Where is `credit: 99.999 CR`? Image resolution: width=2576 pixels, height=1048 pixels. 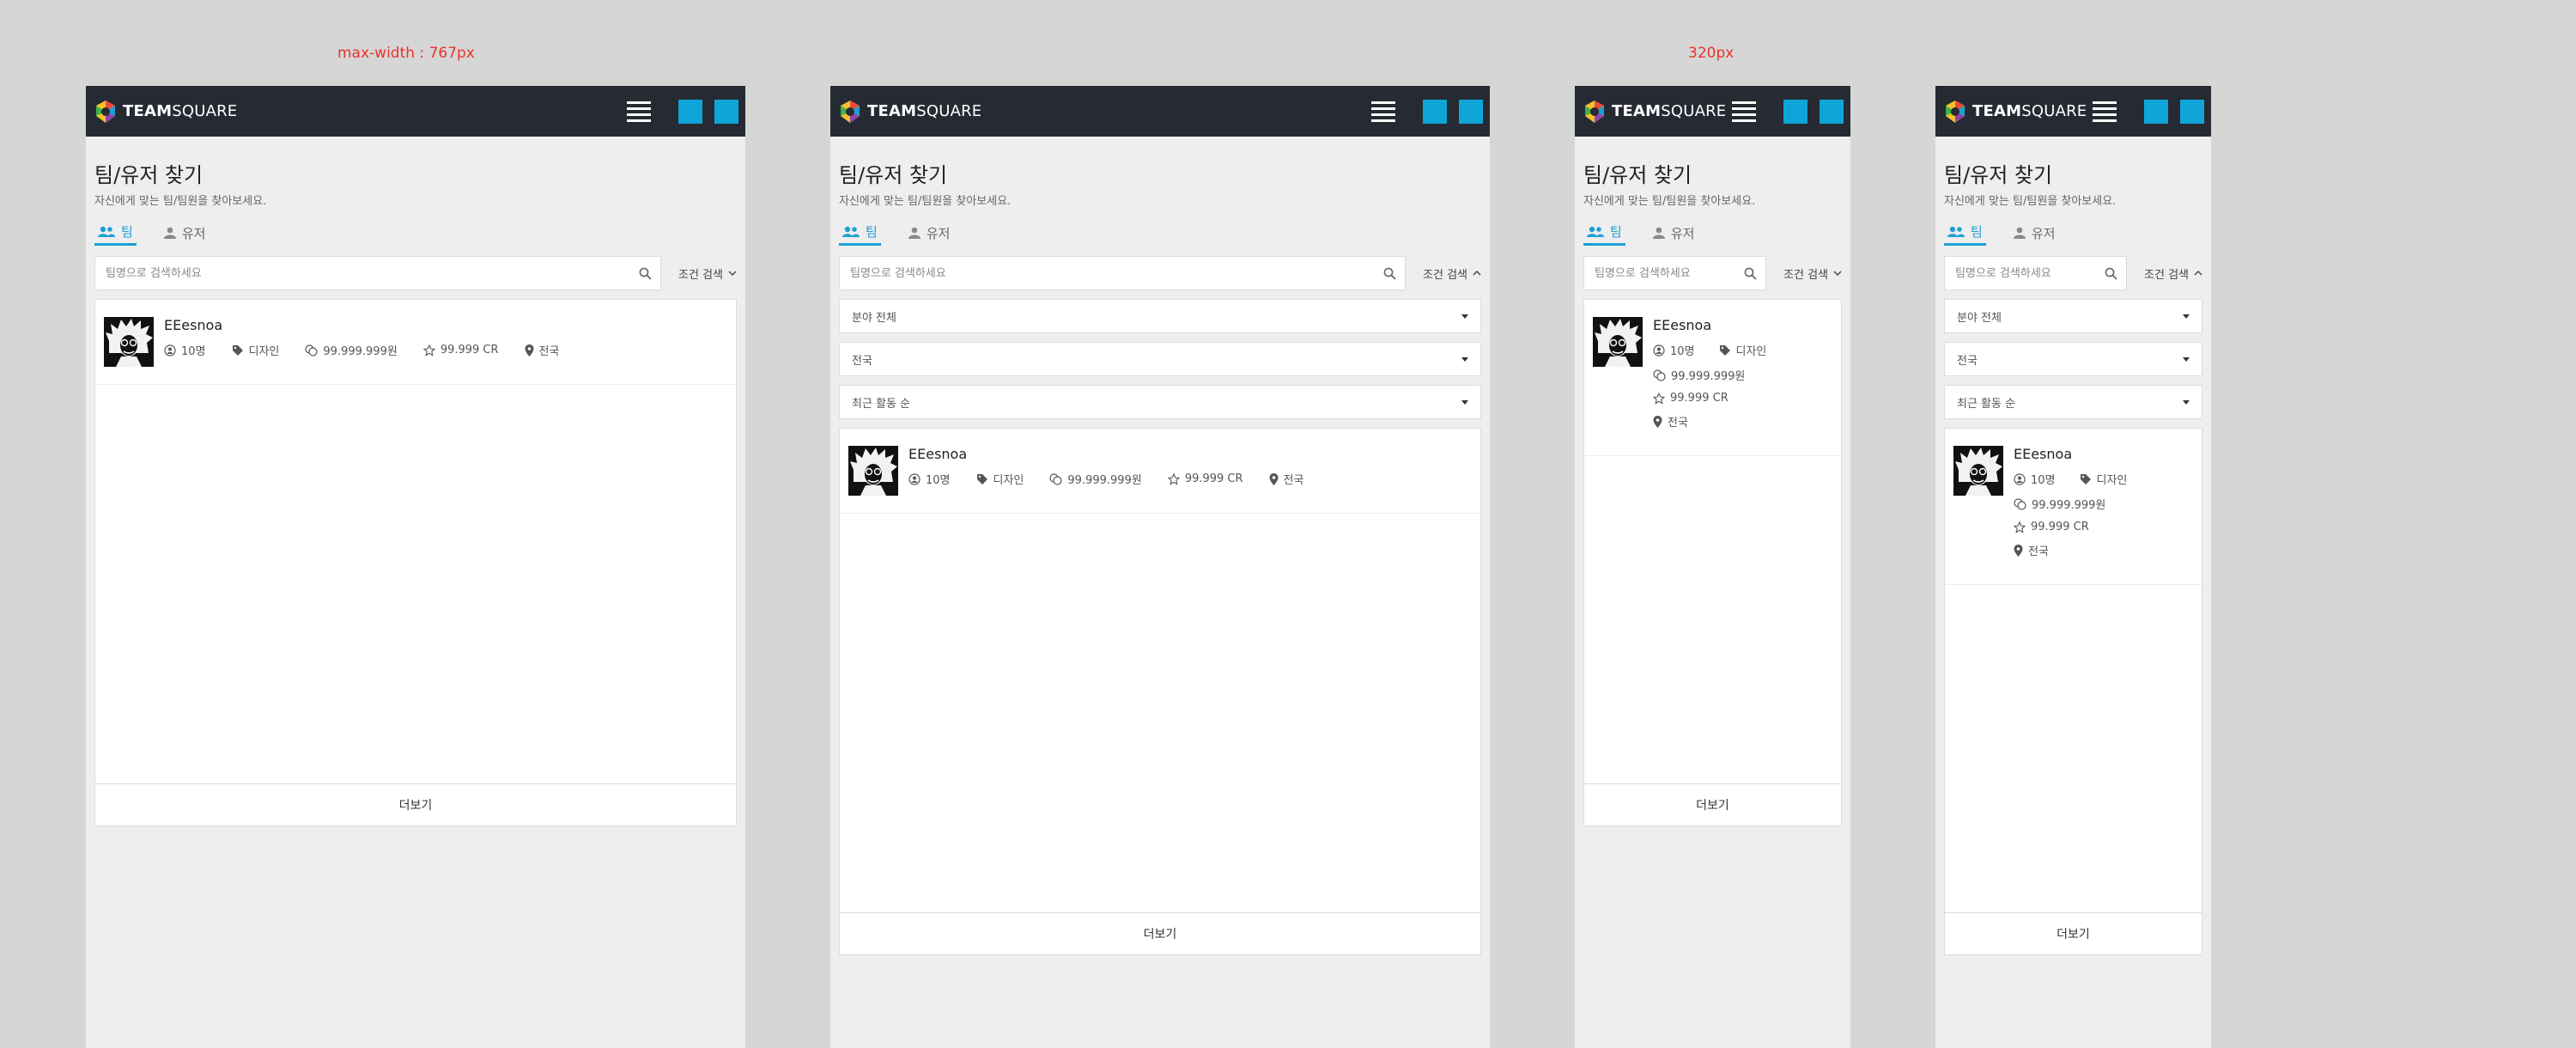
credit: 99.999 CR is located at coordinates (1205, 479).